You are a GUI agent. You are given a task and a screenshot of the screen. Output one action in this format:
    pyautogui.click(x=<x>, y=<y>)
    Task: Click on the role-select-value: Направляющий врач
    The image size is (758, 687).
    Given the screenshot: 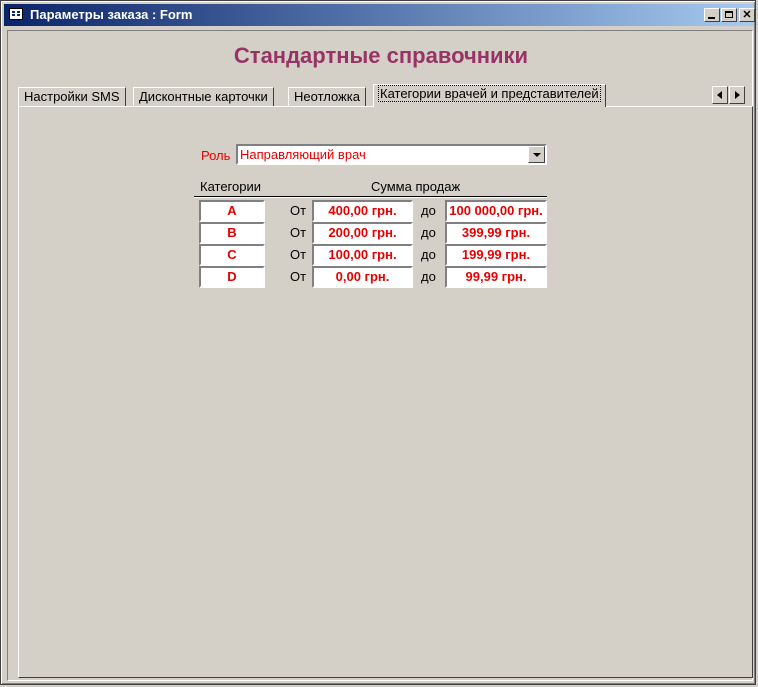 What is the action you would take?
    pyautogui.click(x=303, y=154)
    